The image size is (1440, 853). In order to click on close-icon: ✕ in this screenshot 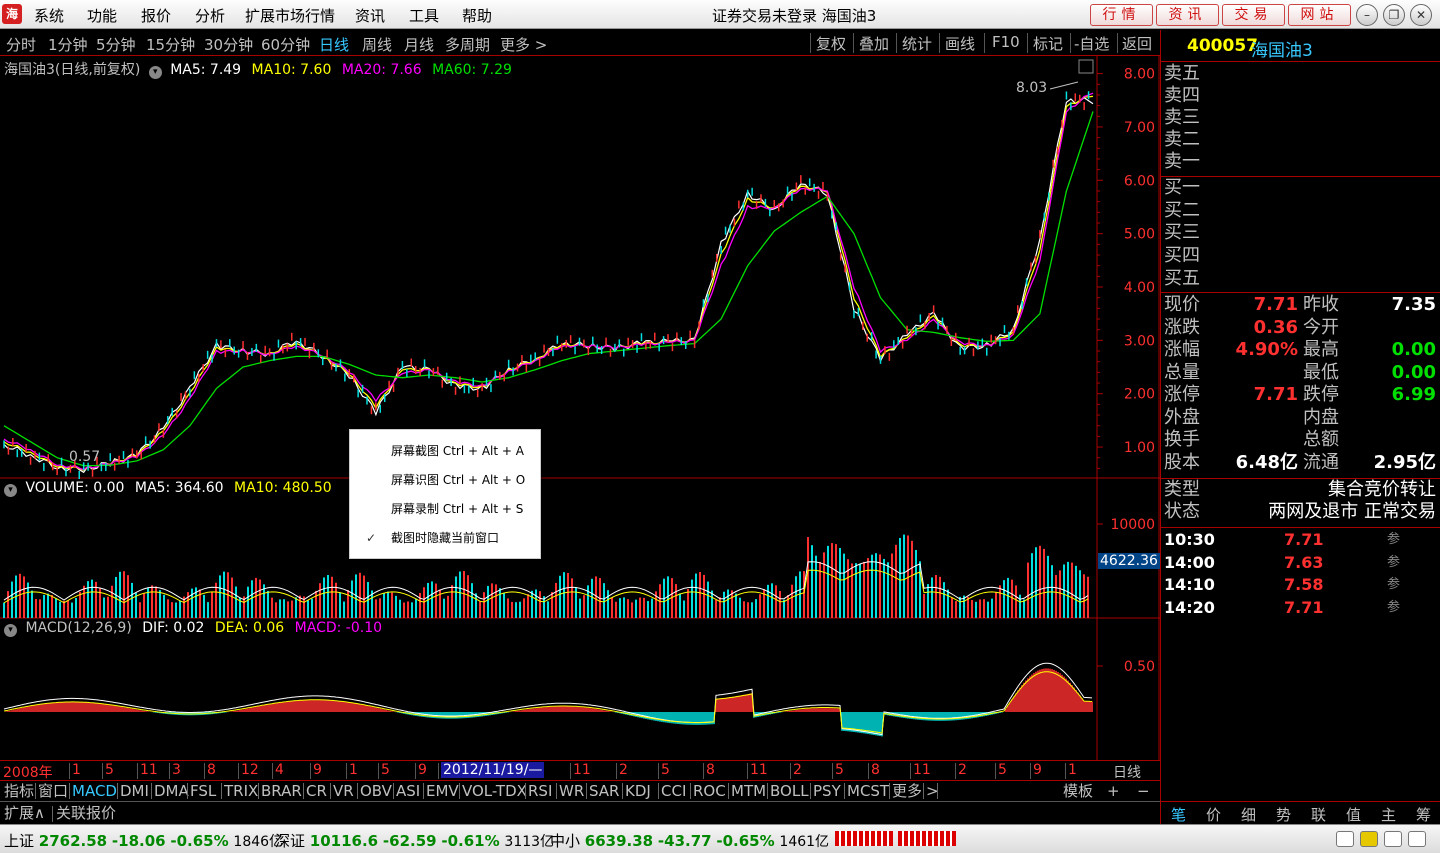, I will do `click(1421, 15)`.